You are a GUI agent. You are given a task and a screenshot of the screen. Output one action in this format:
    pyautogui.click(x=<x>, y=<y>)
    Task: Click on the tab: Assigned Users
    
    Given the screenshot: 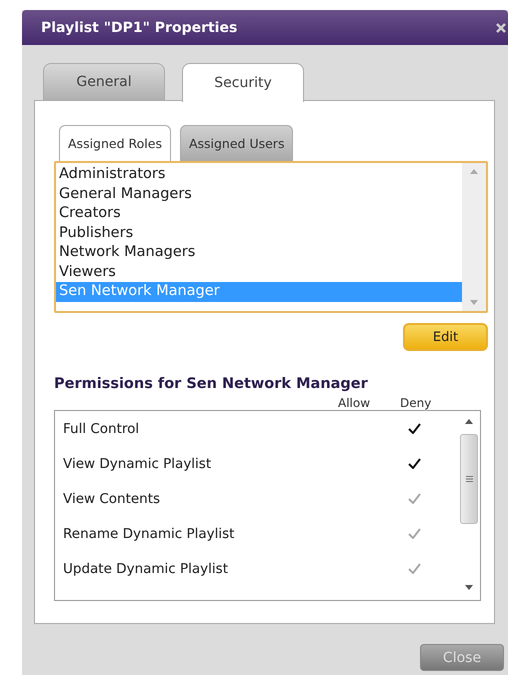 What is the action you would take?
    pyautogui.click(x=237, y=143)
    